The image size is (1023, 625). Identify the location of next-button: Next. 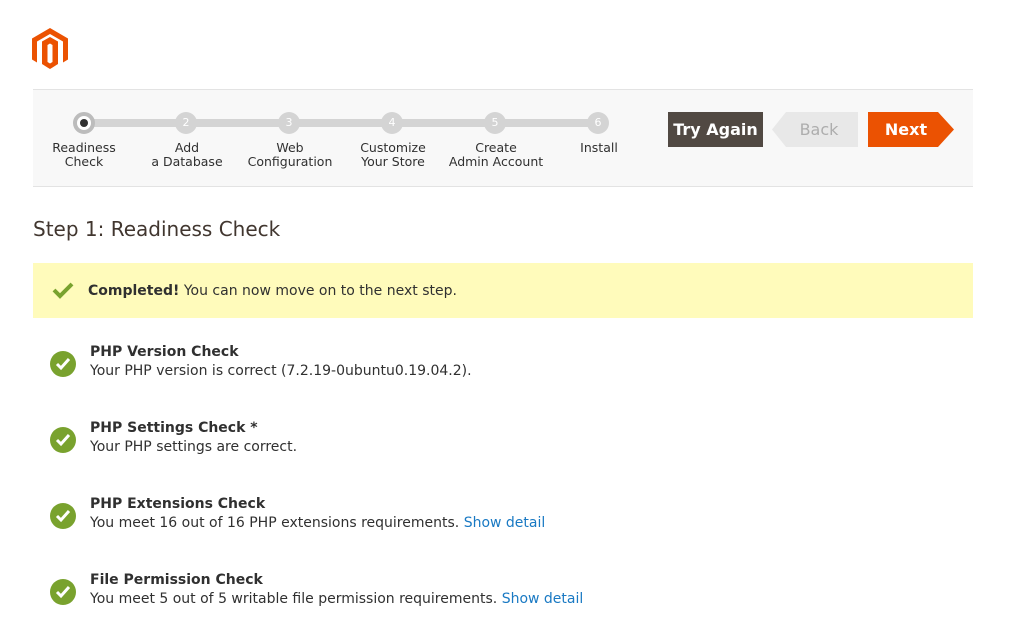
(911, 129).